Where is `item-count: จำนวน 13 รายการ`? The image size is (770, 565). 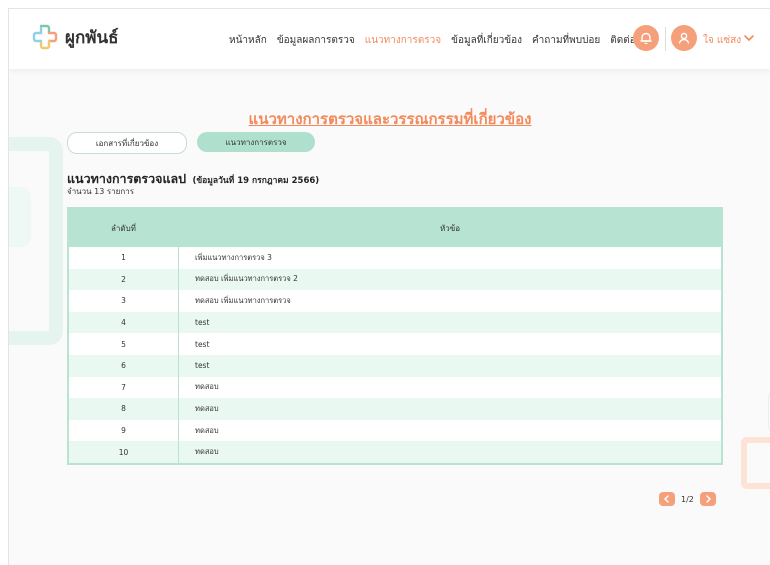
item-count: จำนวน 13 รายการ is located at coordinates (100, 191).